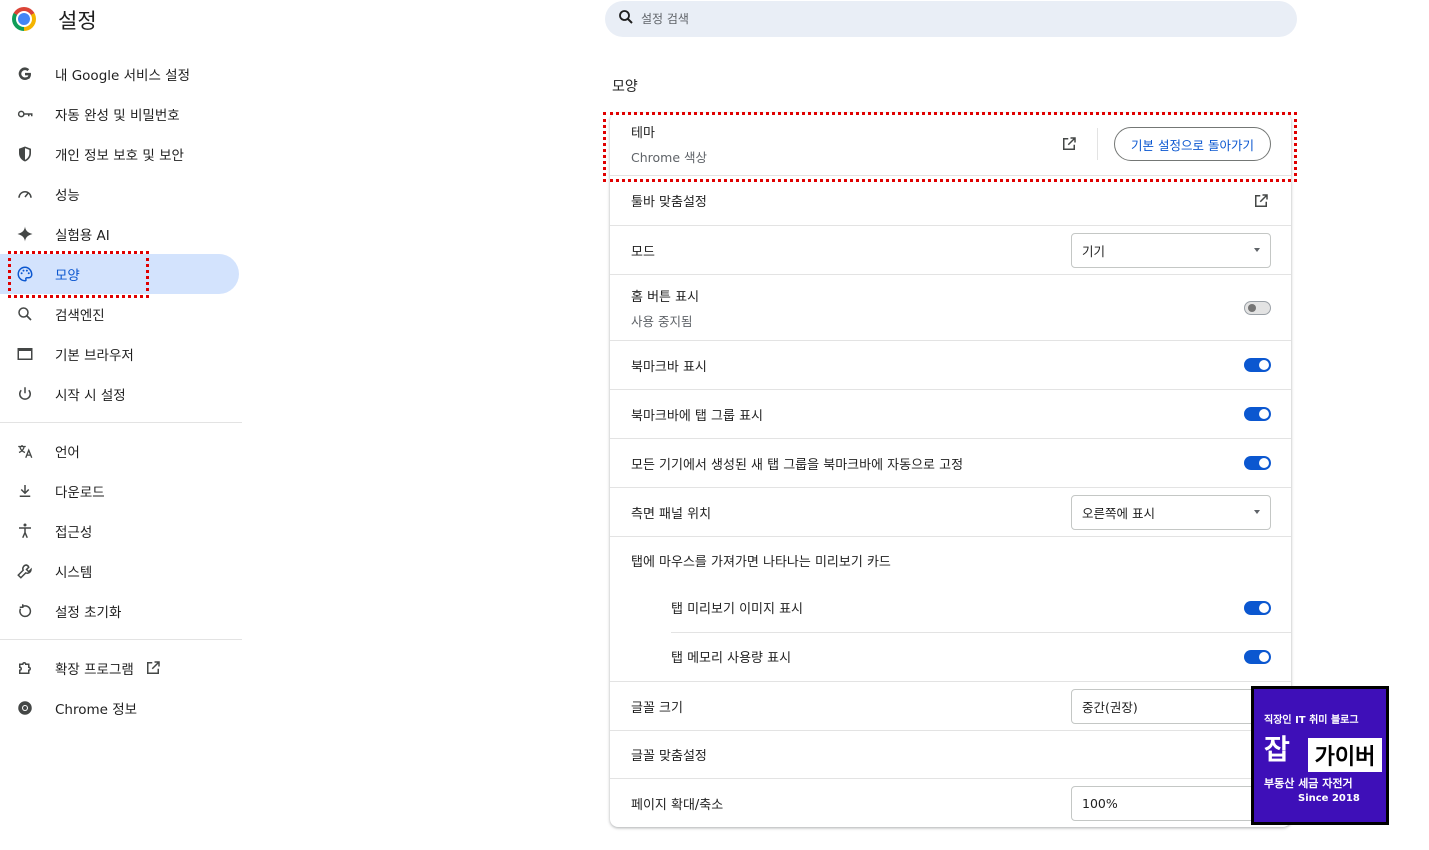 Image resolution: width=1429 pixels, height=850 pixels. What do you see at coordinates (1094, 251) in the screenshot?
I see `mode-value: 기기` at bounding box center [1094, 251].